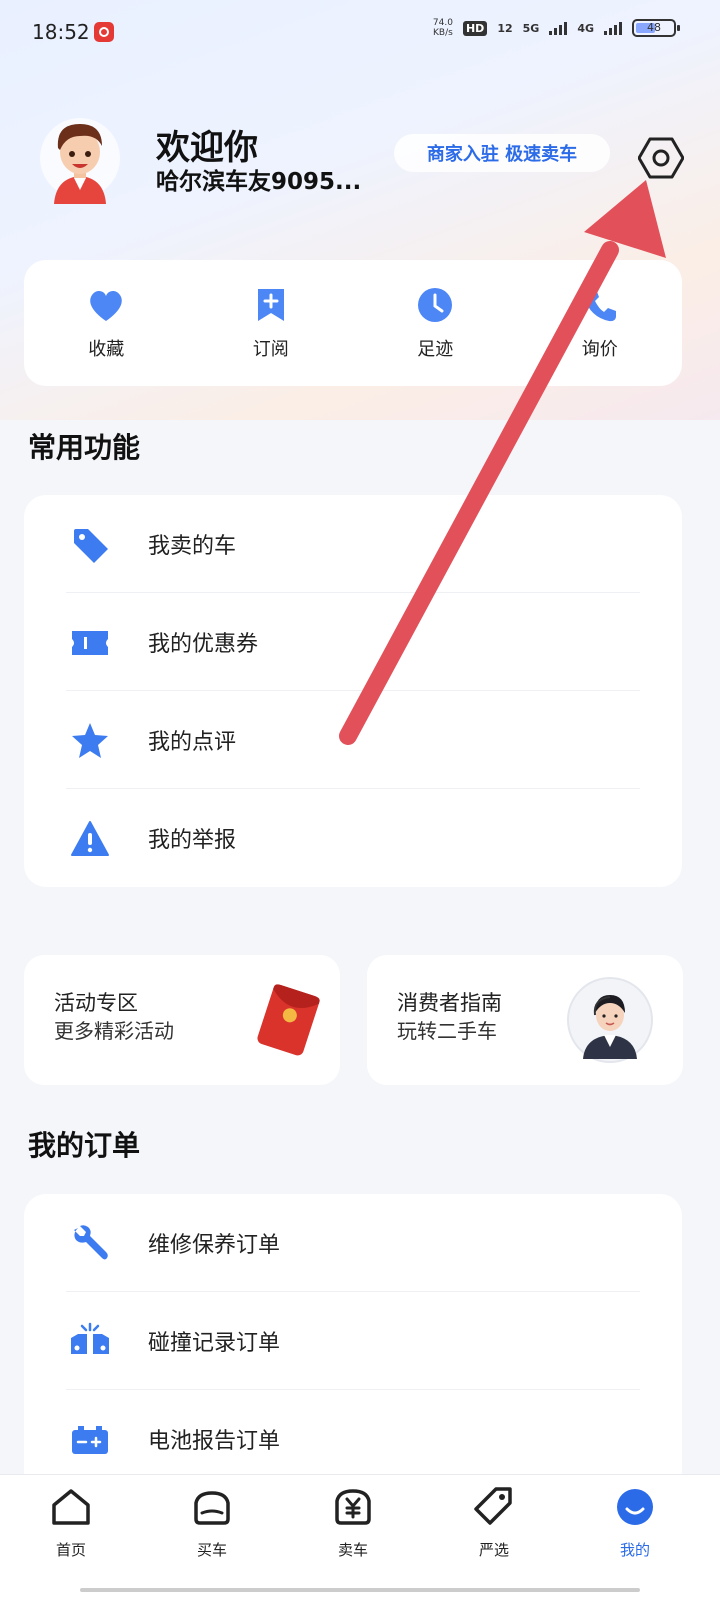 The image size is (720, 1601). I want to click on battery-icon: 48, so click(656, 28).